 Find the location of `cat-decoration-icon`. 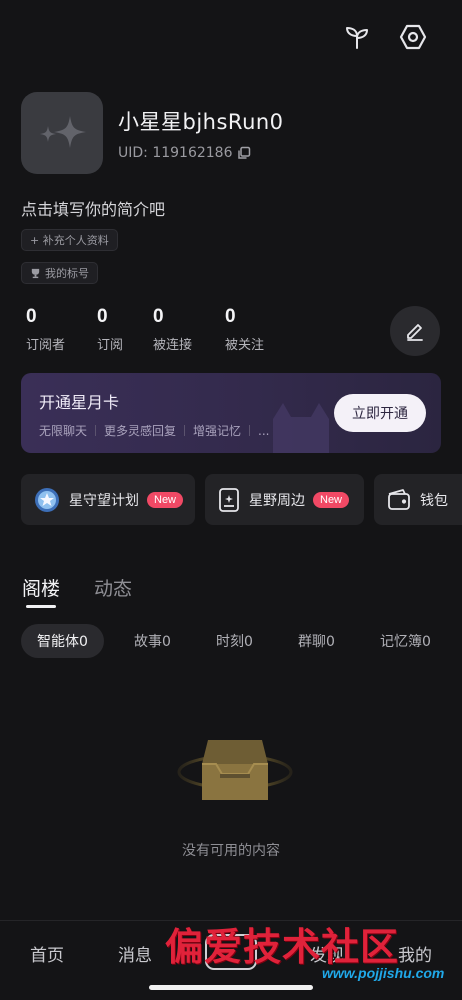

cat-decoration-icon is located at coordinates (301, 428).